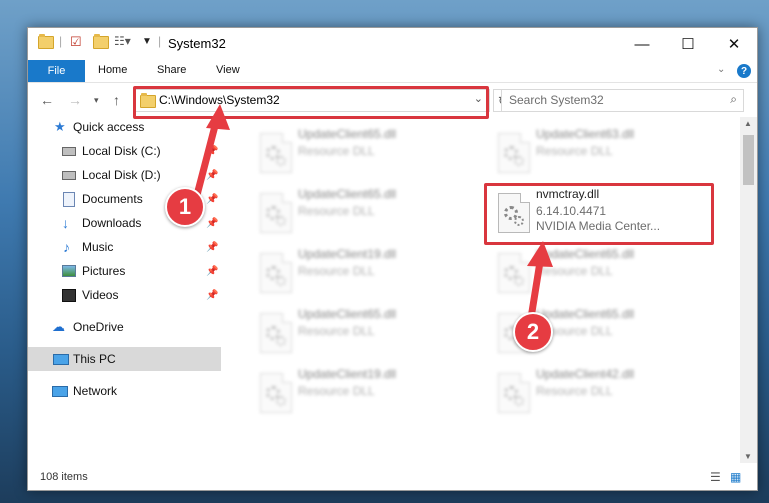 This screenshot has width=769, height=503. I want to click on sidebar-item-label: Pictures, so click(104, 271).